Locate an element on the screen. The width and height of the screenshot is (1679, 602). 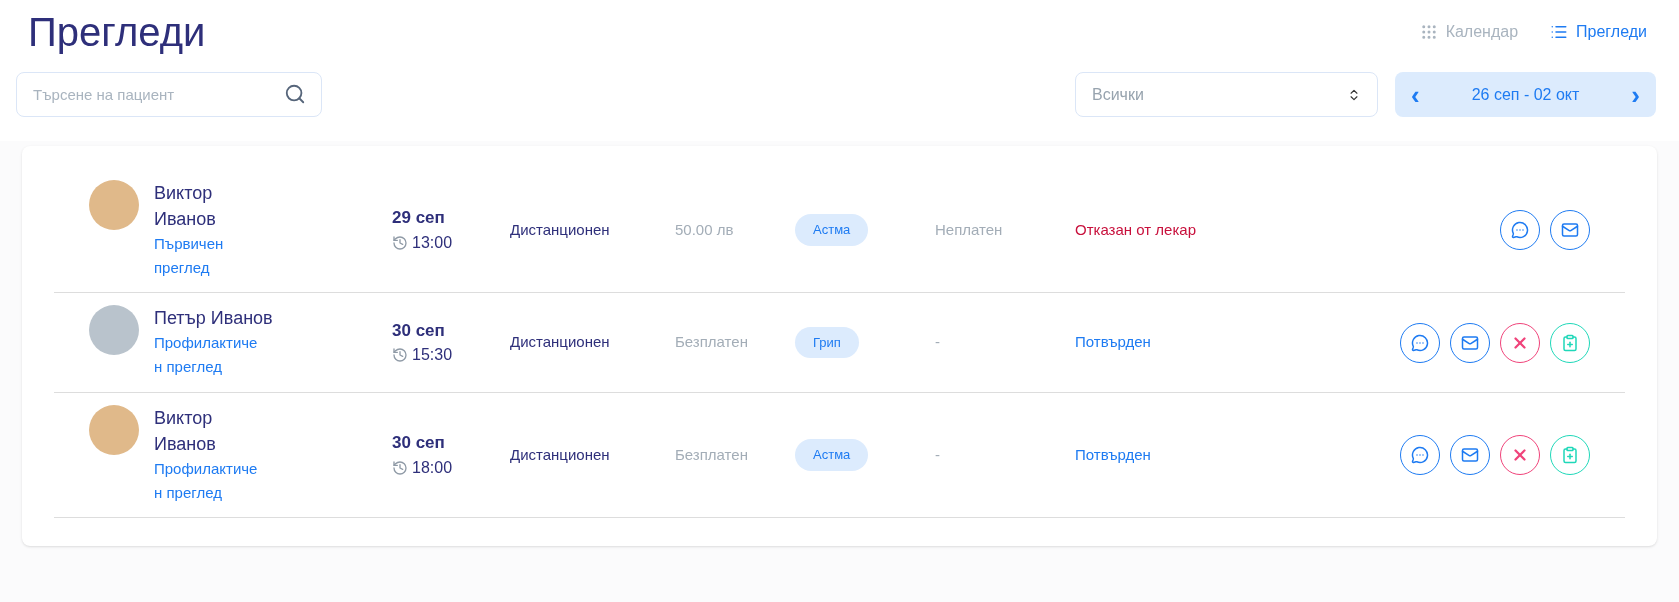
previous-button: ‹ is located at coordinates (1415, 94).